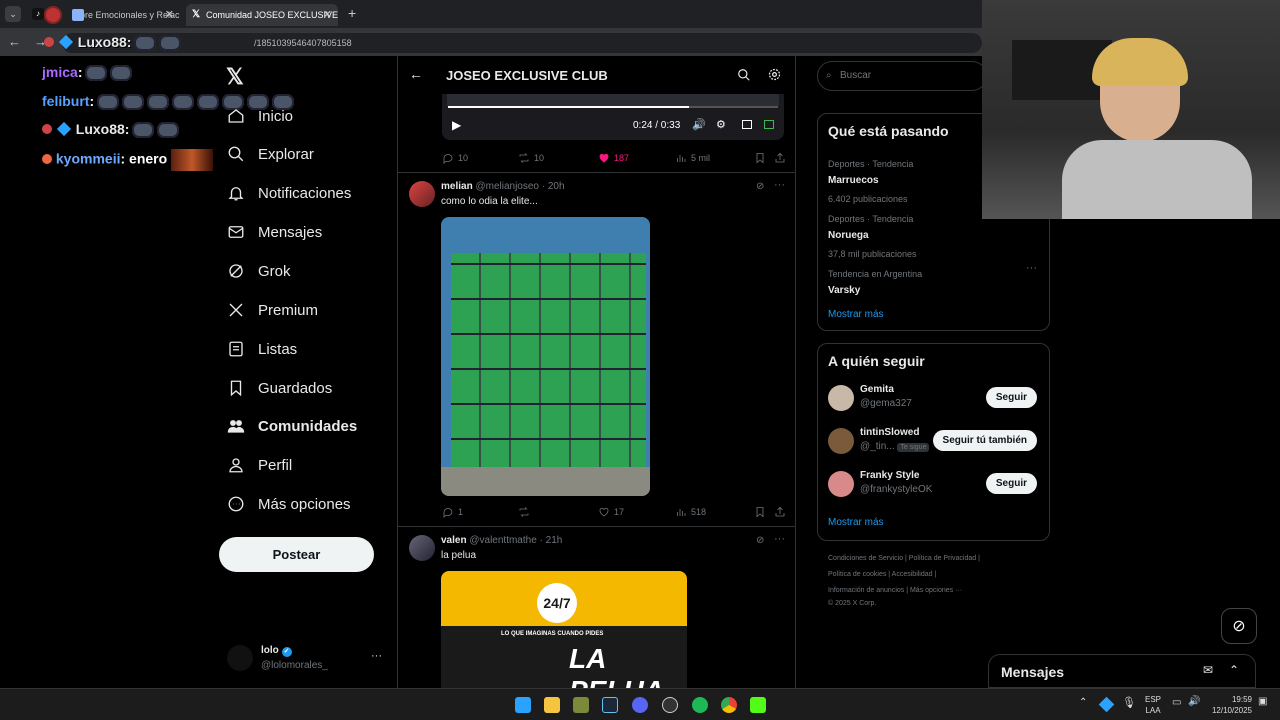 Image resolution: width=1280 pixels, height=720 pixels. What do you see at coordinates (13, 14) in the screenshot?
I see `tab-list-button: ⌄` at bounding box center [13, 14].